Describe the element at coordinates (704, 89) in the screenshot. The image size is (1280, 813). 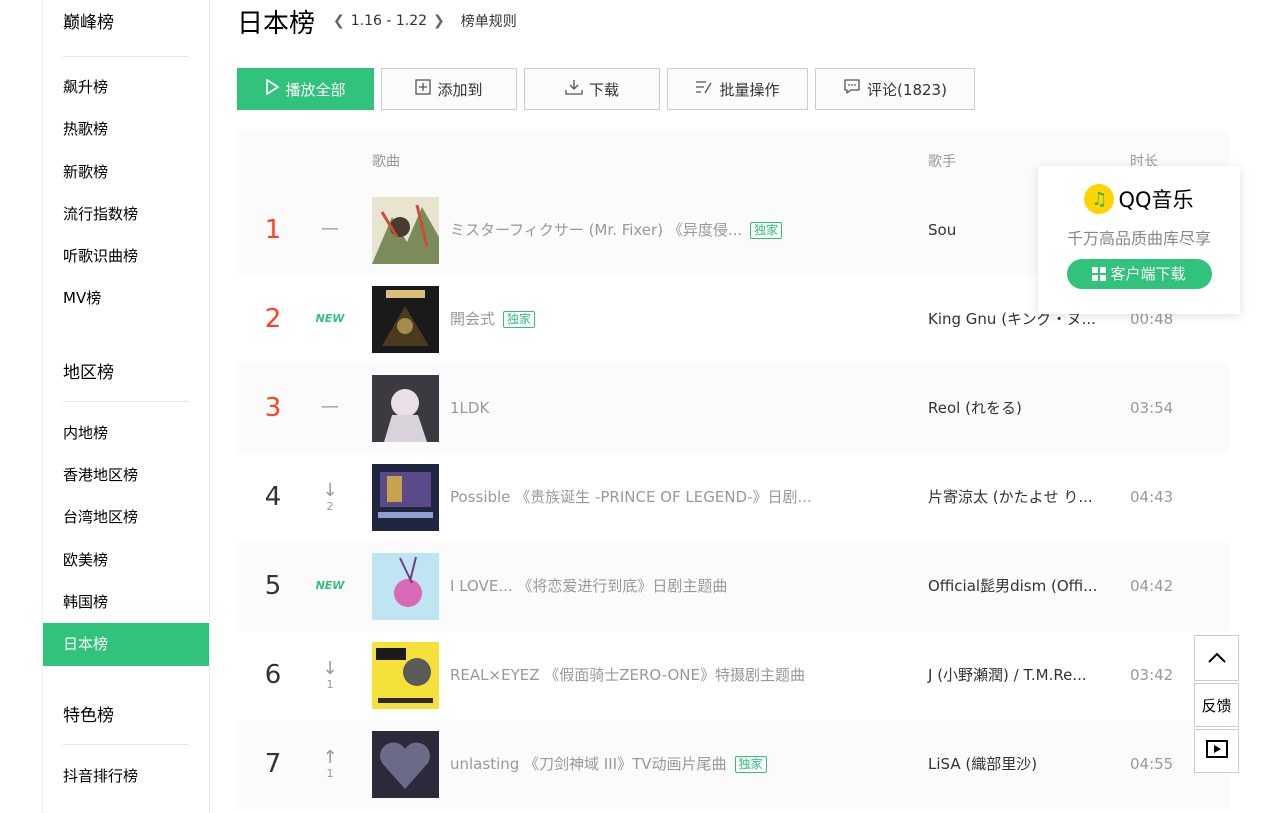
I see `batch-edit-icon` at that location.